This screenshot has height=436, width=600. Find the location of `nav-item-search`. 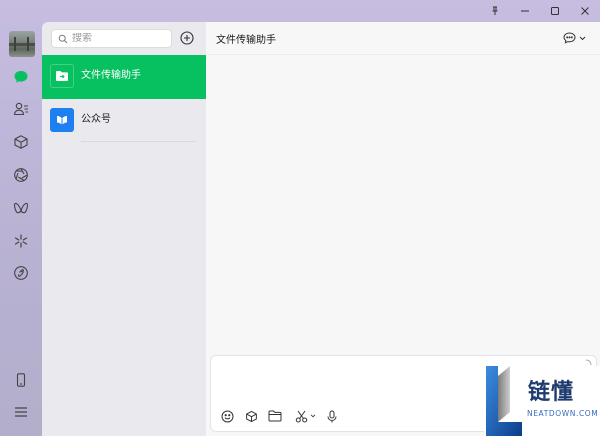

nav-item-search is located at coordinates (21, 241).